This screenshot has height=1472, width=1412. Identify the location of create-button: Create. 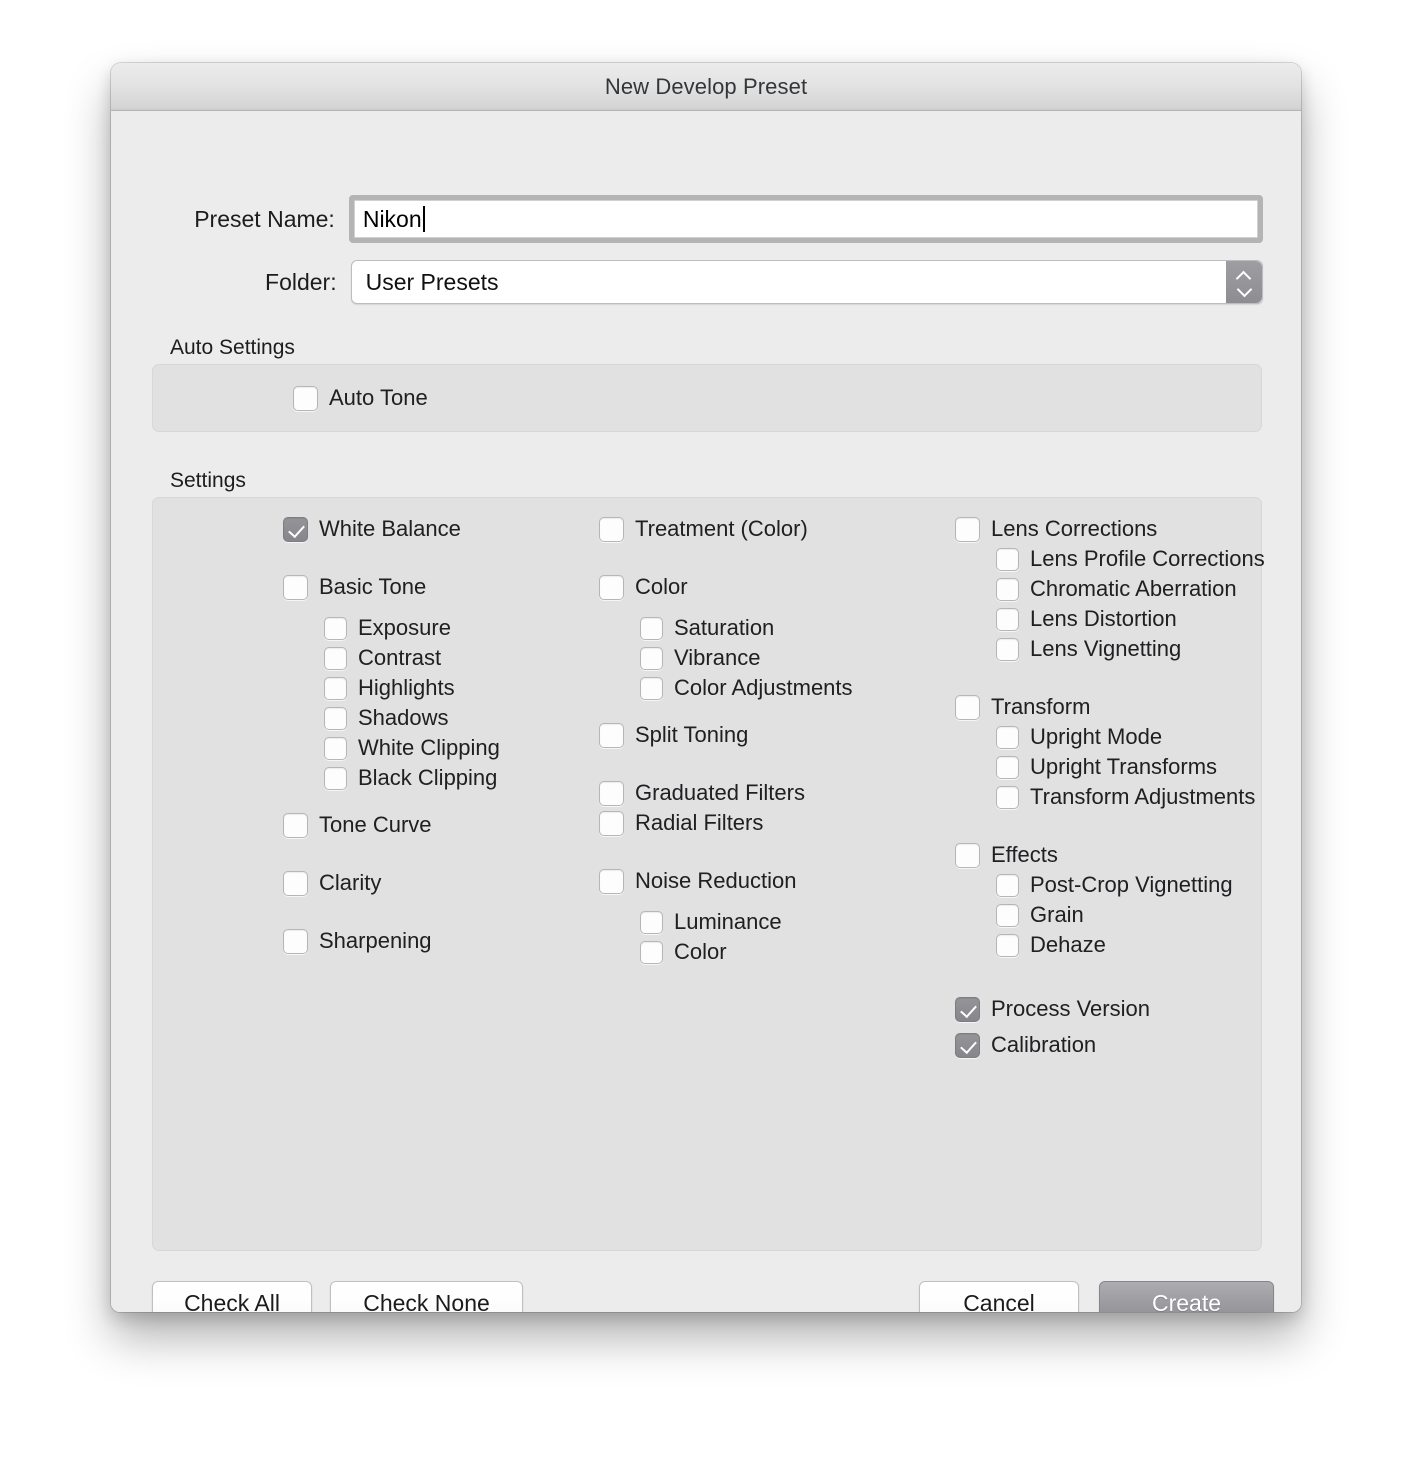
(1186, 1296).